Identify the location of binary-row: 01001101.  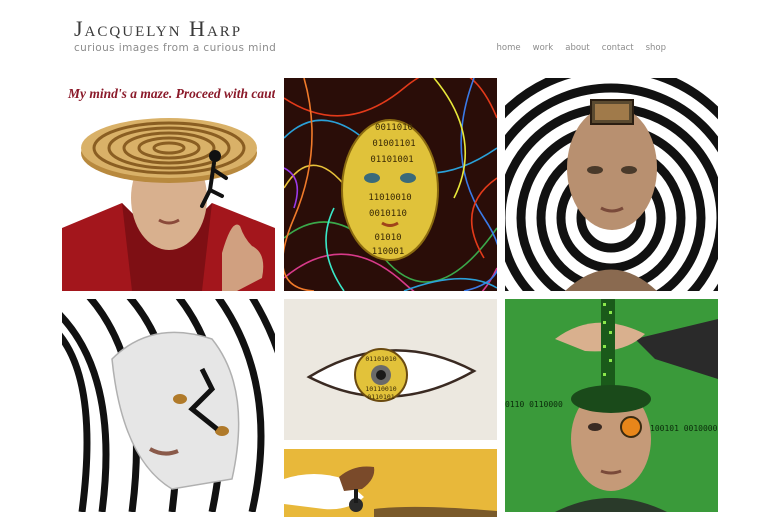
(393, 144).